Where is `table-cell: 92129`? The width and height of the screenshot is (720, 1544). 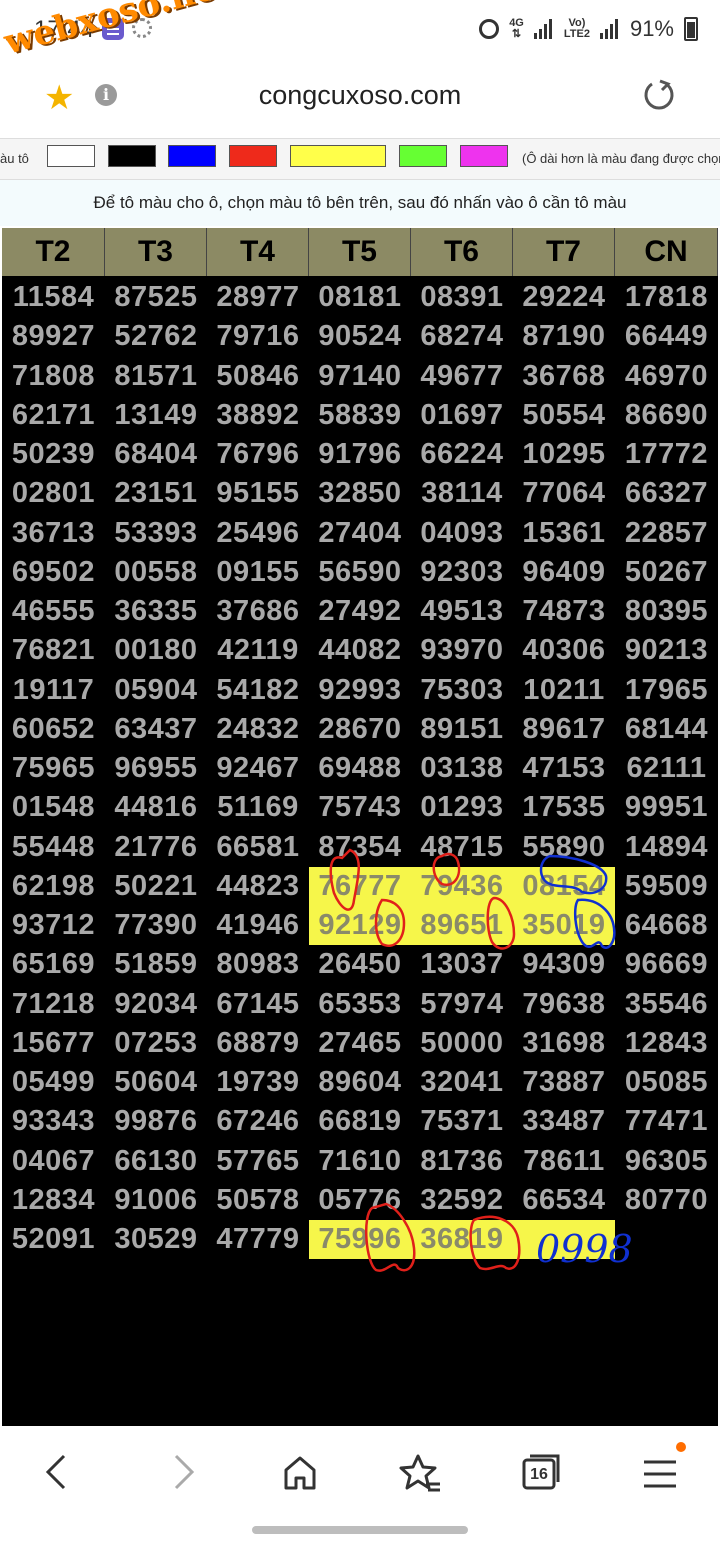
table-cell: 92129 is located at coordinates (360, 925).